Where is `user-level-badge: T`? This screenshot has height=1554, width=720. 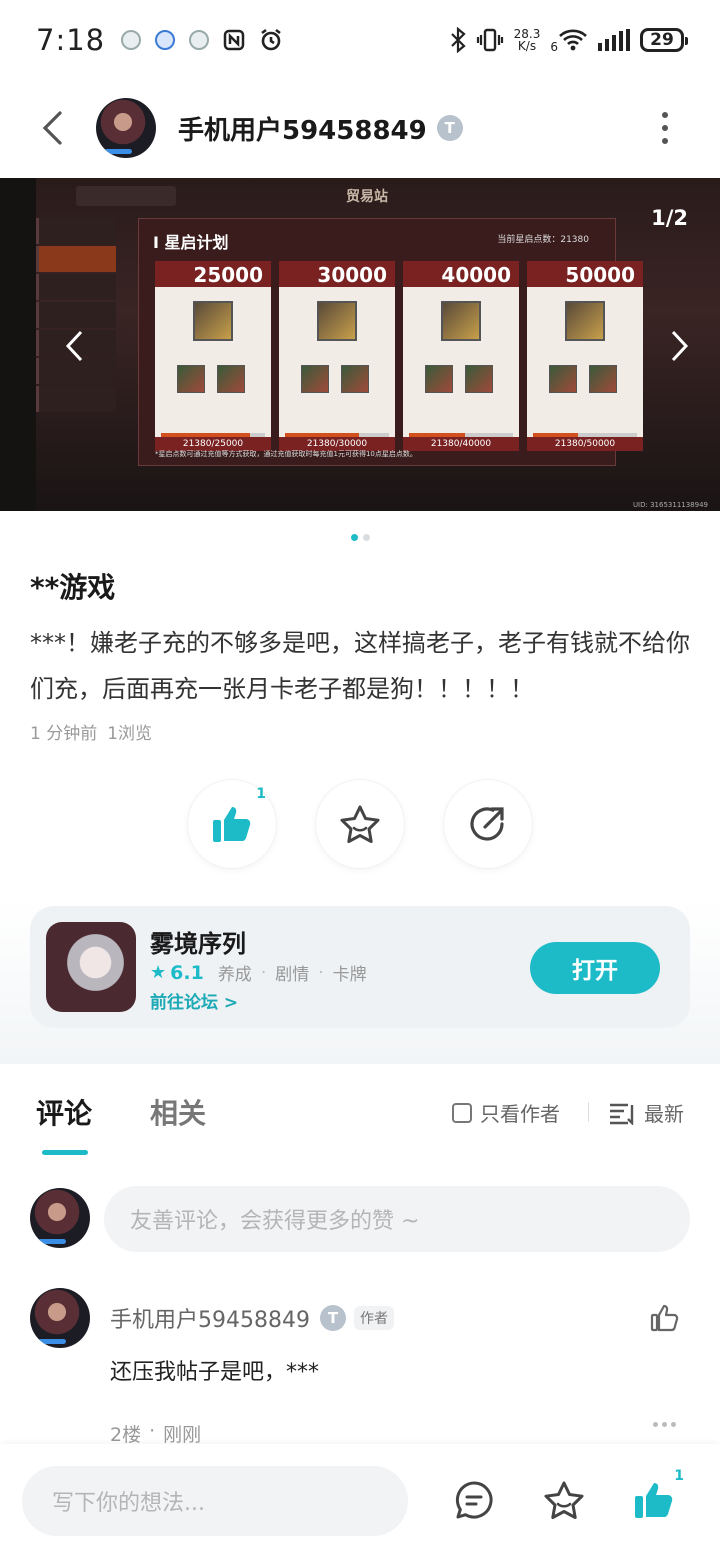
user-level-badge: T is located at coordinates (332, 1318).